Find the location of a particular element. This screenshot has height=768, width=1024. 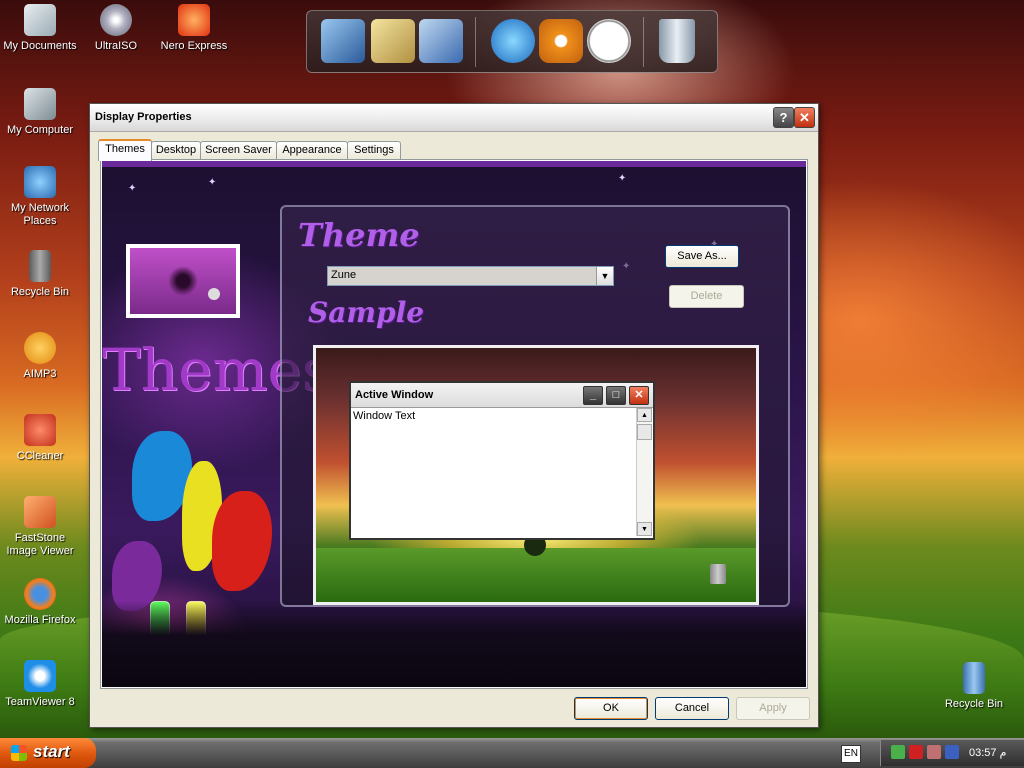

trash-can-icon is located at coordinates (677, 41).